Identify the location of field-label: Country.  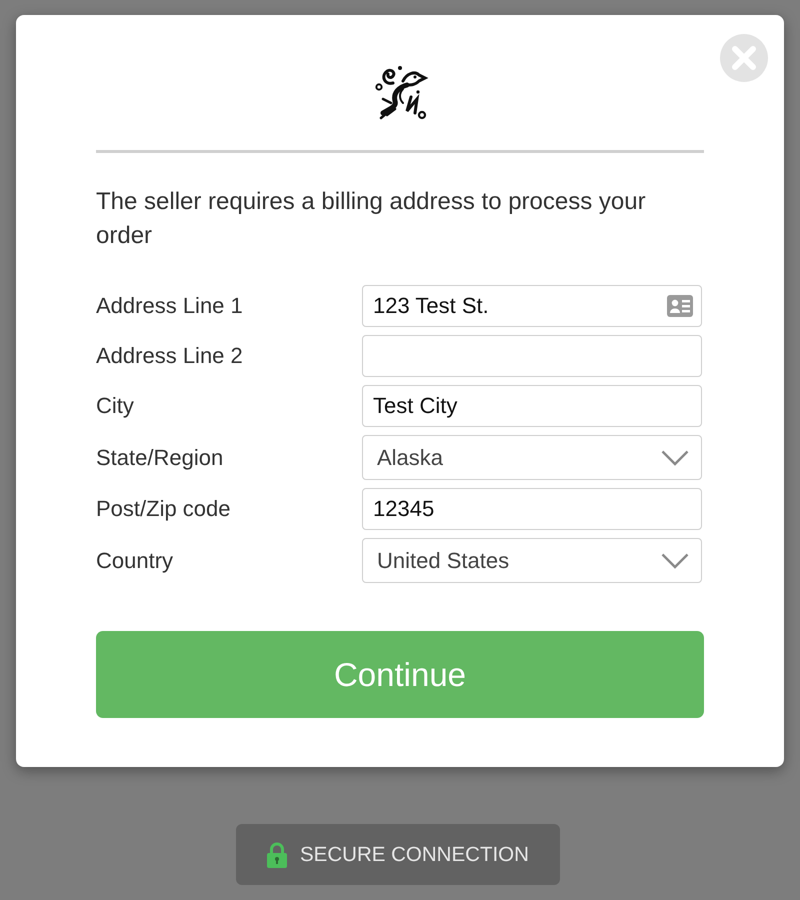
(135, 561).